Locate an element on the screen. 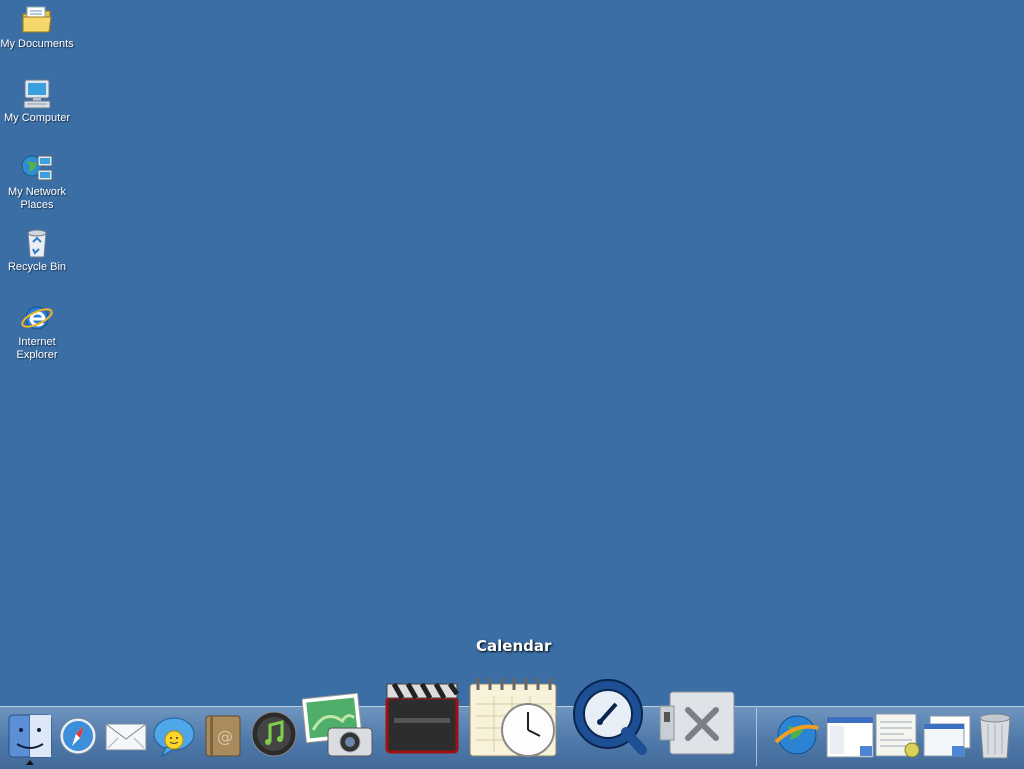 This screenshot has width=1024, height=769. clapper-board-icon is located at coordinates (422, 717).